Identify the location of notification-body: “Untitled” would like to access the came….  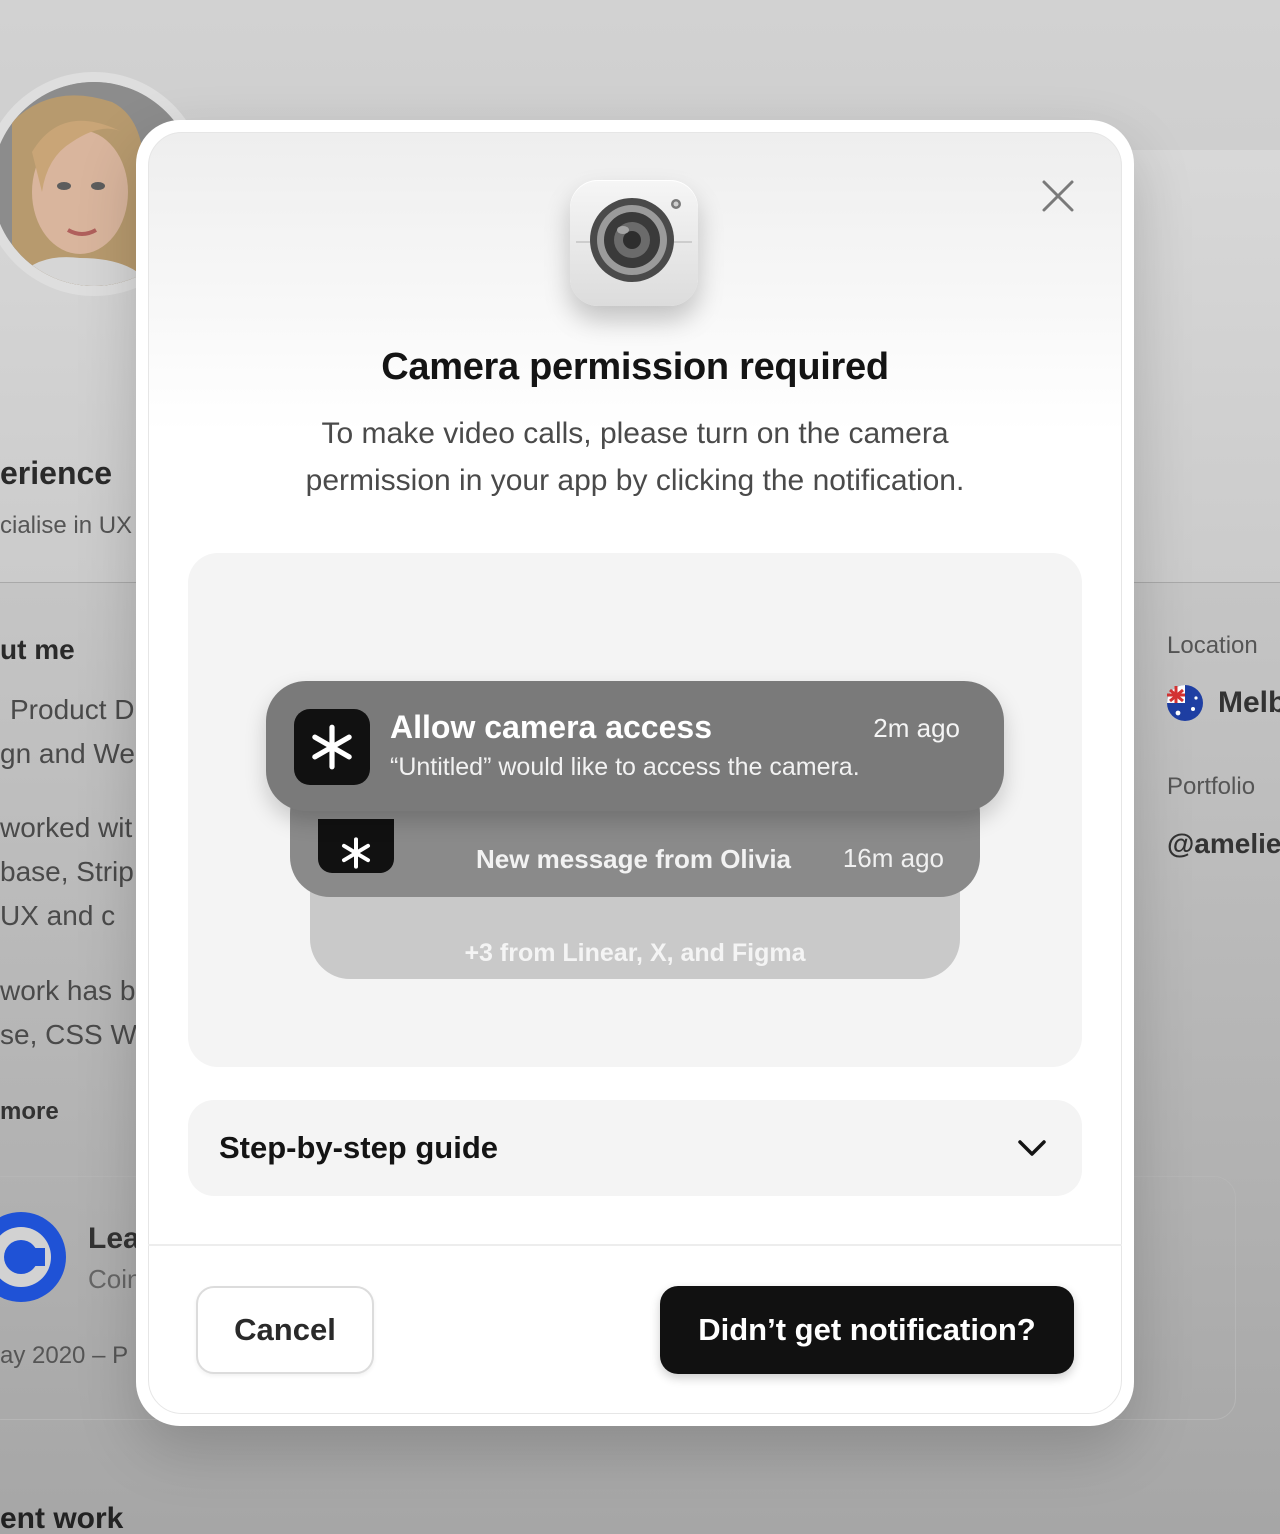
(625, 767).